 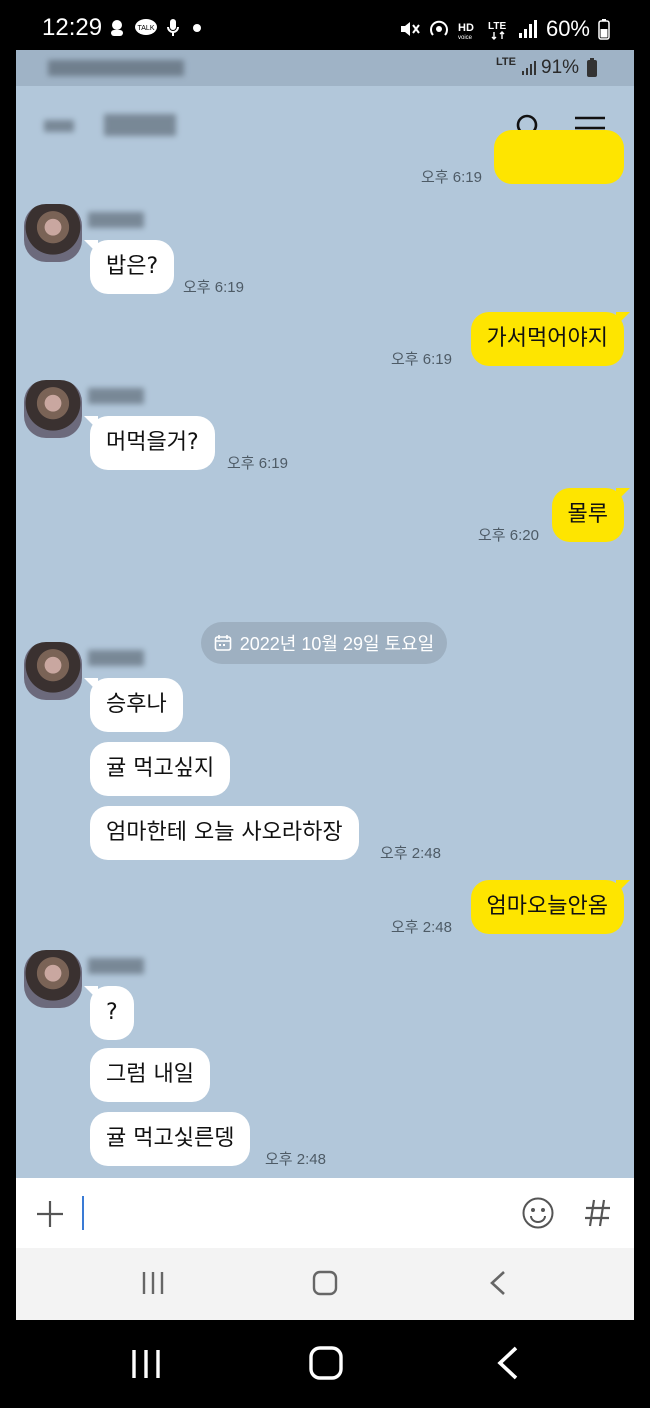 What do you see at coordinates (466, 28) in the screenshot?
I see `svg-text: HD` at bounding box center [466, 28].